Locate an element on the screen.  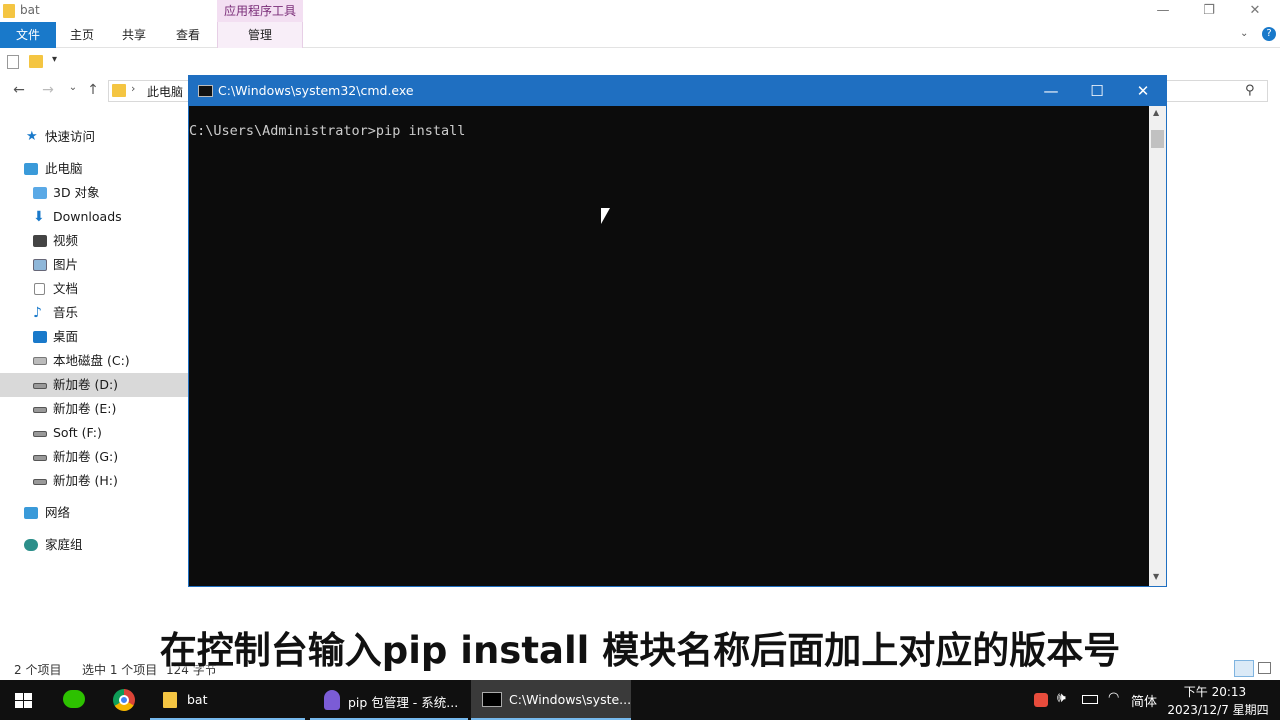
taskbar-item-explorer: bat is located at coordinates (227, 700).